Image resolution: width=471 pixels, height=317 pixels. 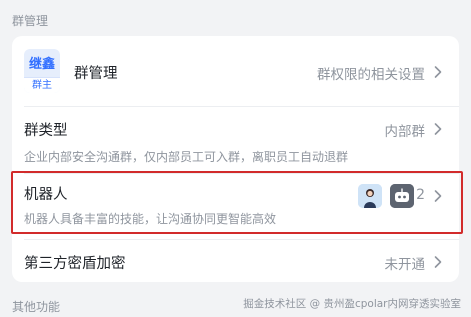 I want to click on bots-description: 机器人具备丰富的技能，让沟通协同更智能高效, so click(x=150, y=219).